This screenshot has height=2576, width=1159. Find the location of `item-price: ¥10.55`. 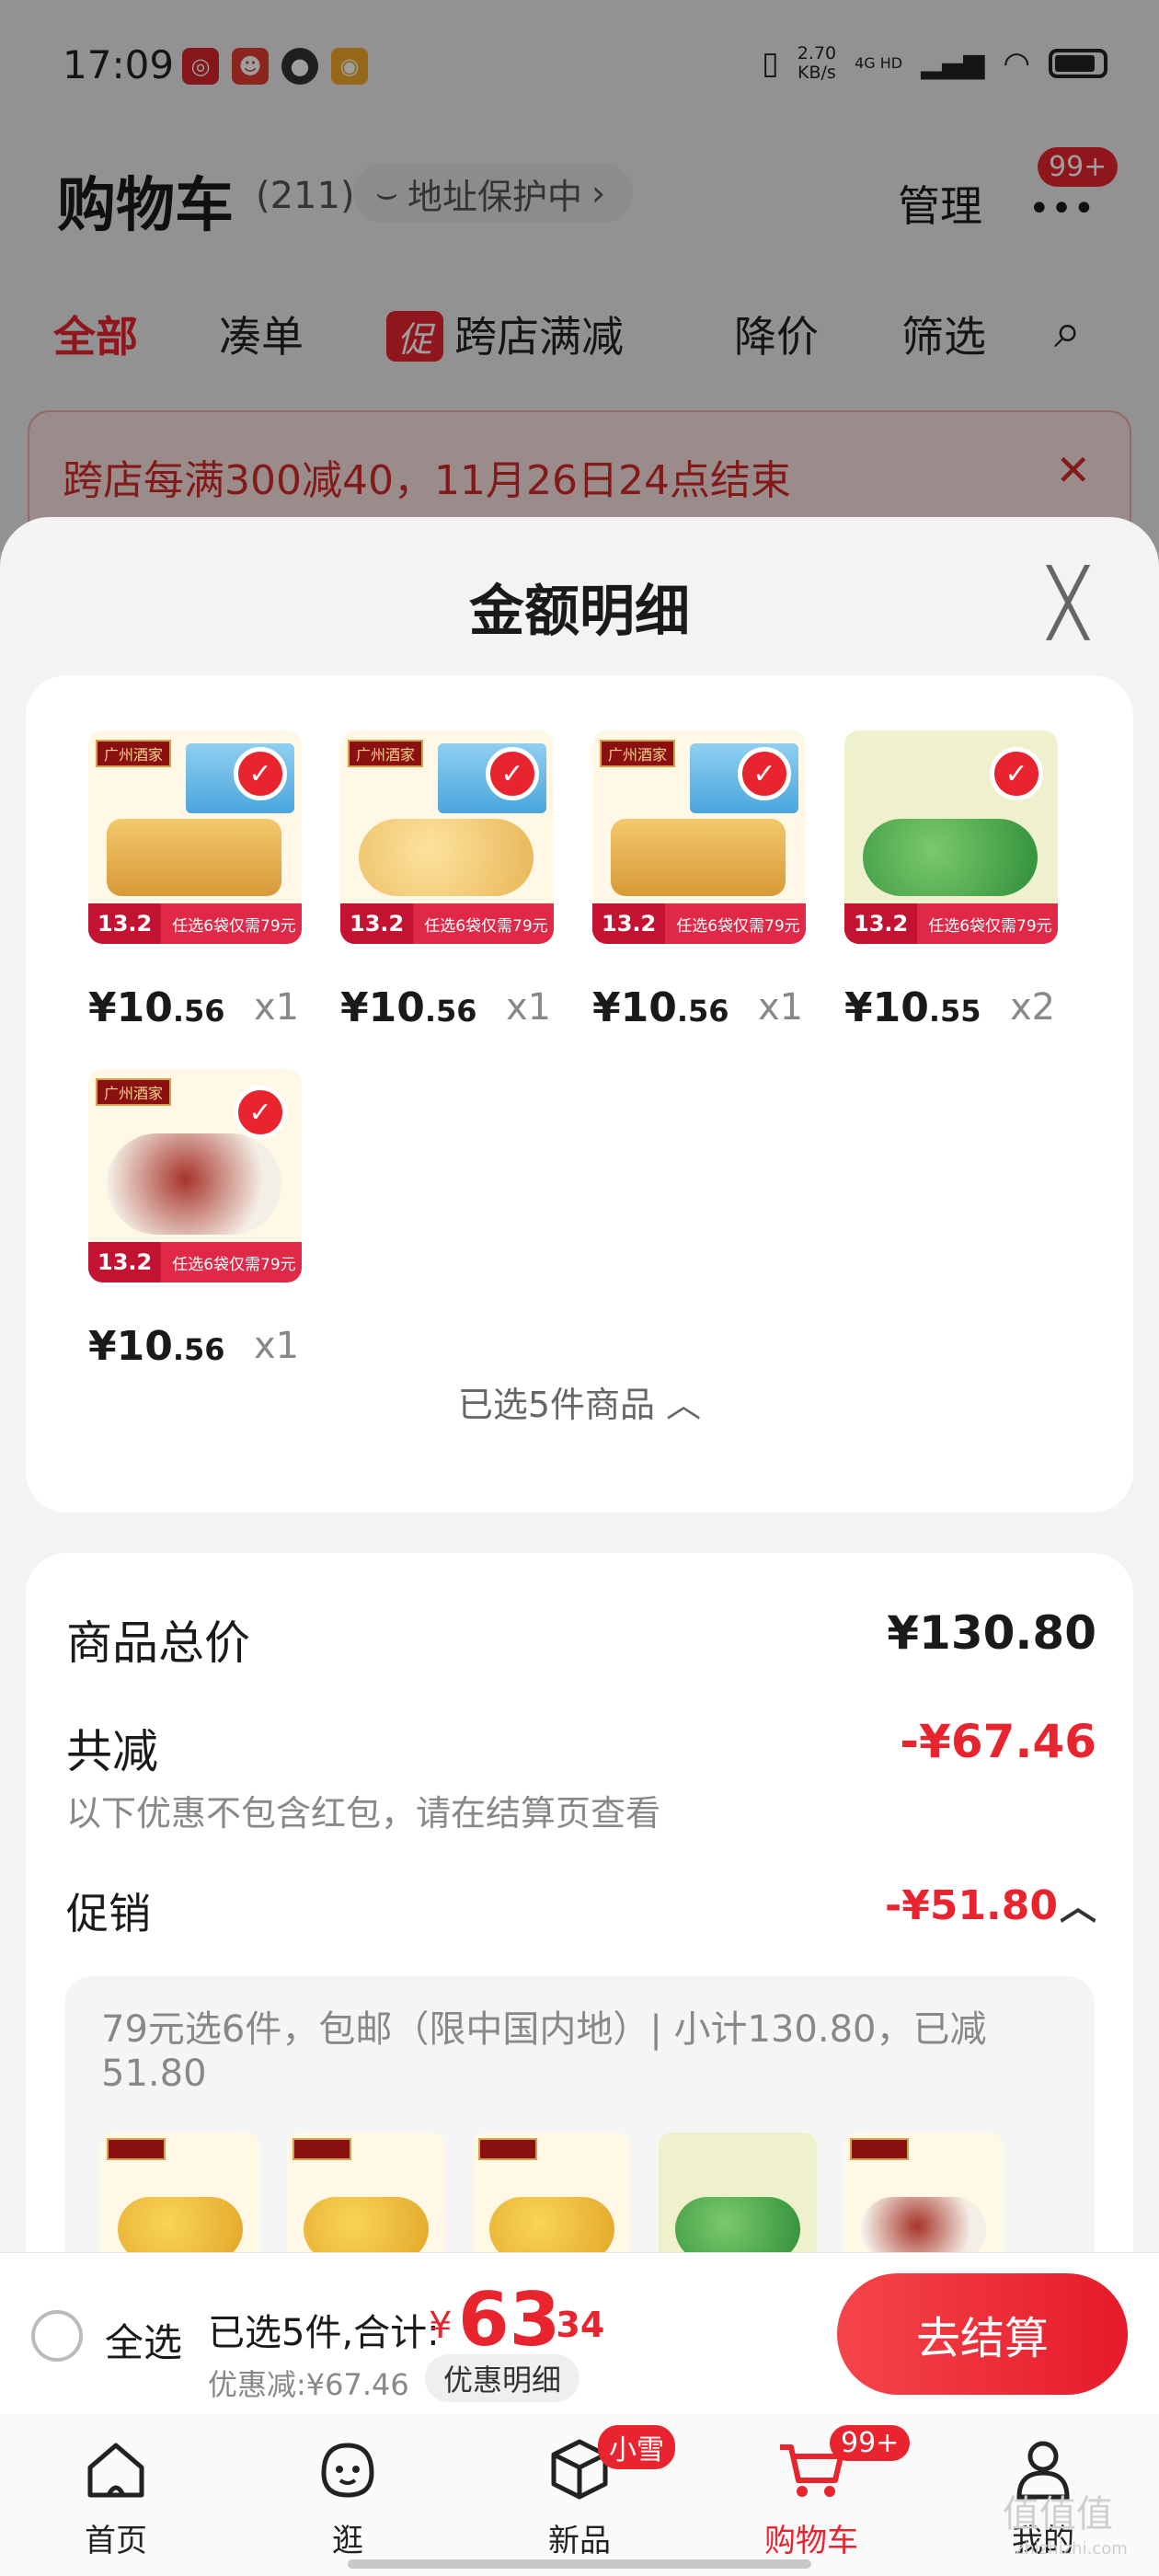

item-price: ¥10.55 is located at coordinates (912, 1007).